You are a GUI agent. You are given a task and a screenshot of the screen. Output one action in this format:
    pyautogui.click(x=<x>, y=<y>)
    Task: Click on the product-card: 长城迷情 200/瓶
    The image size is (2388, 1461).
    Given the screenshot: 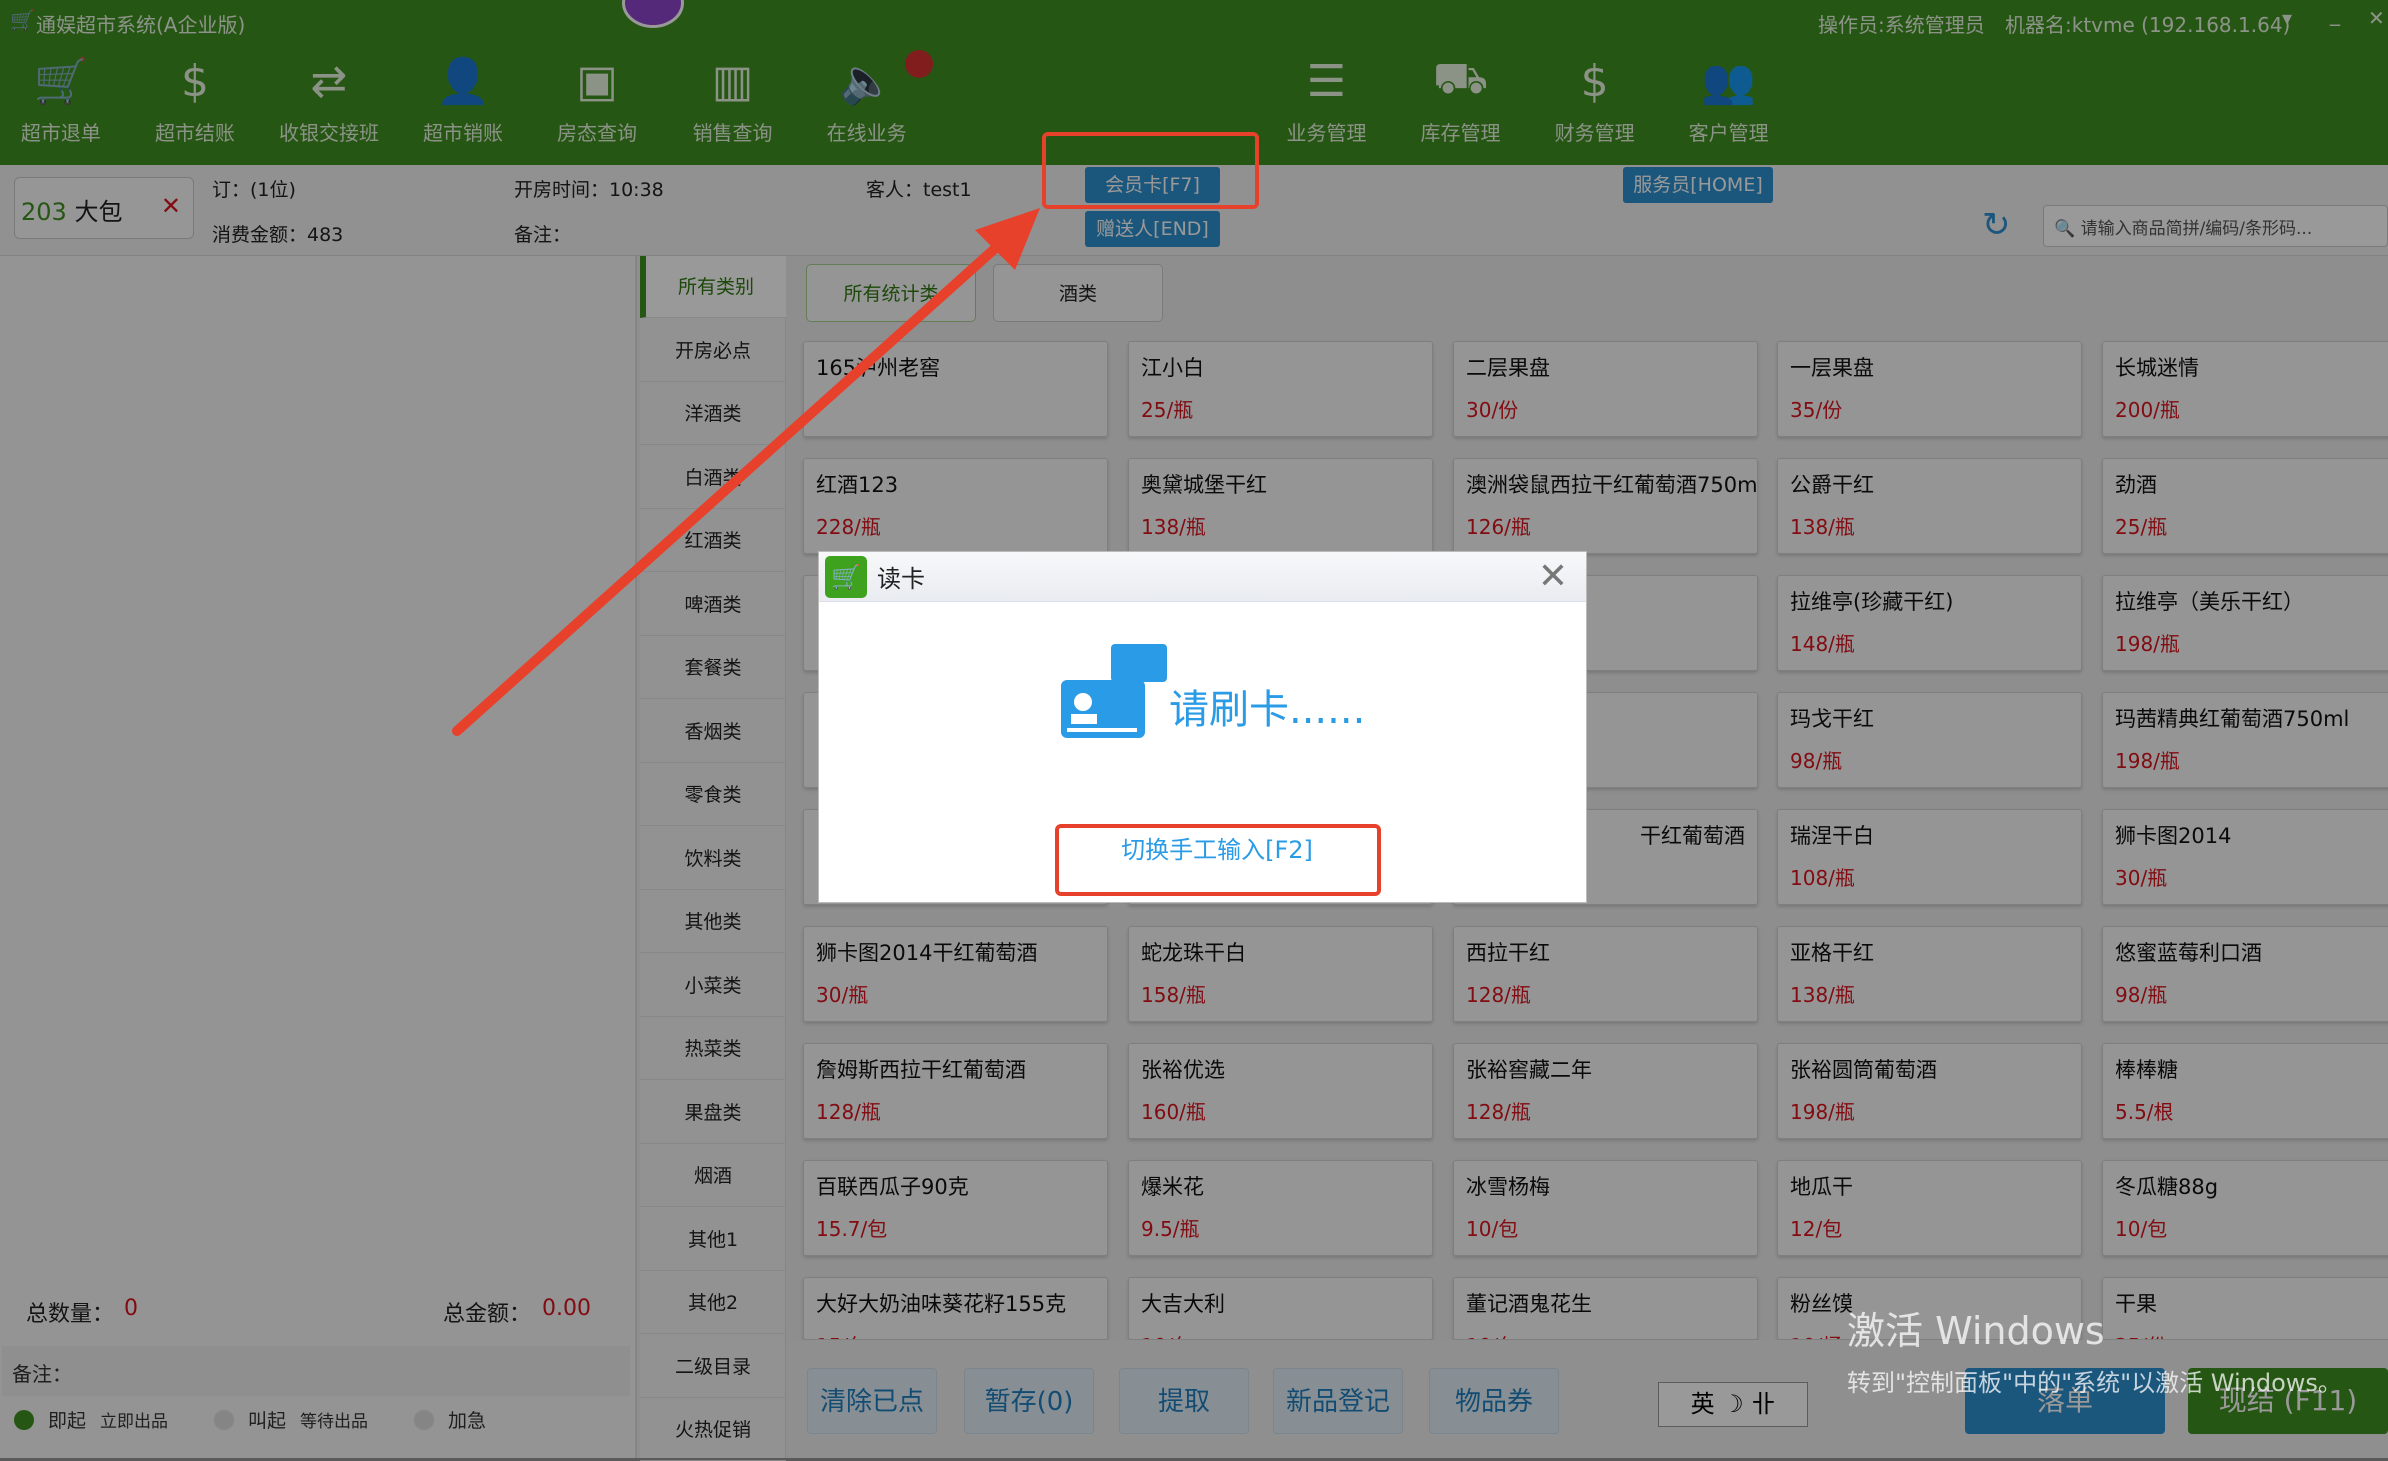 What is the action you would take?
    pyautogui.click(x=2245, y=389)
    